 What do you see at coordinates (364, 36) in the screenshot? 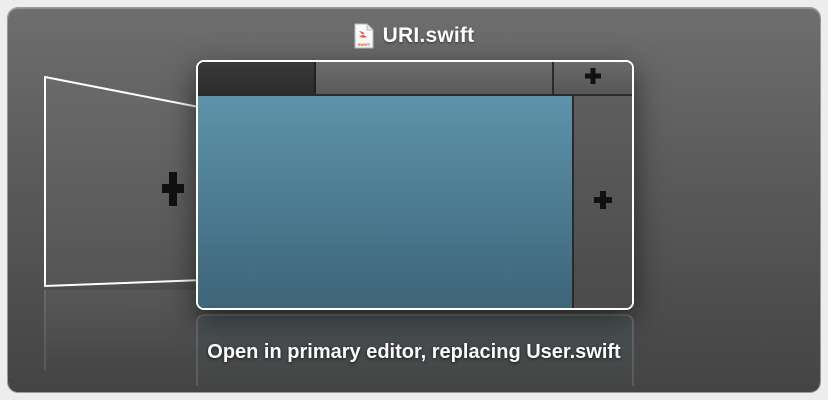
I see `swift-file-icon: SWIFT` at bounding box center [364, 36].